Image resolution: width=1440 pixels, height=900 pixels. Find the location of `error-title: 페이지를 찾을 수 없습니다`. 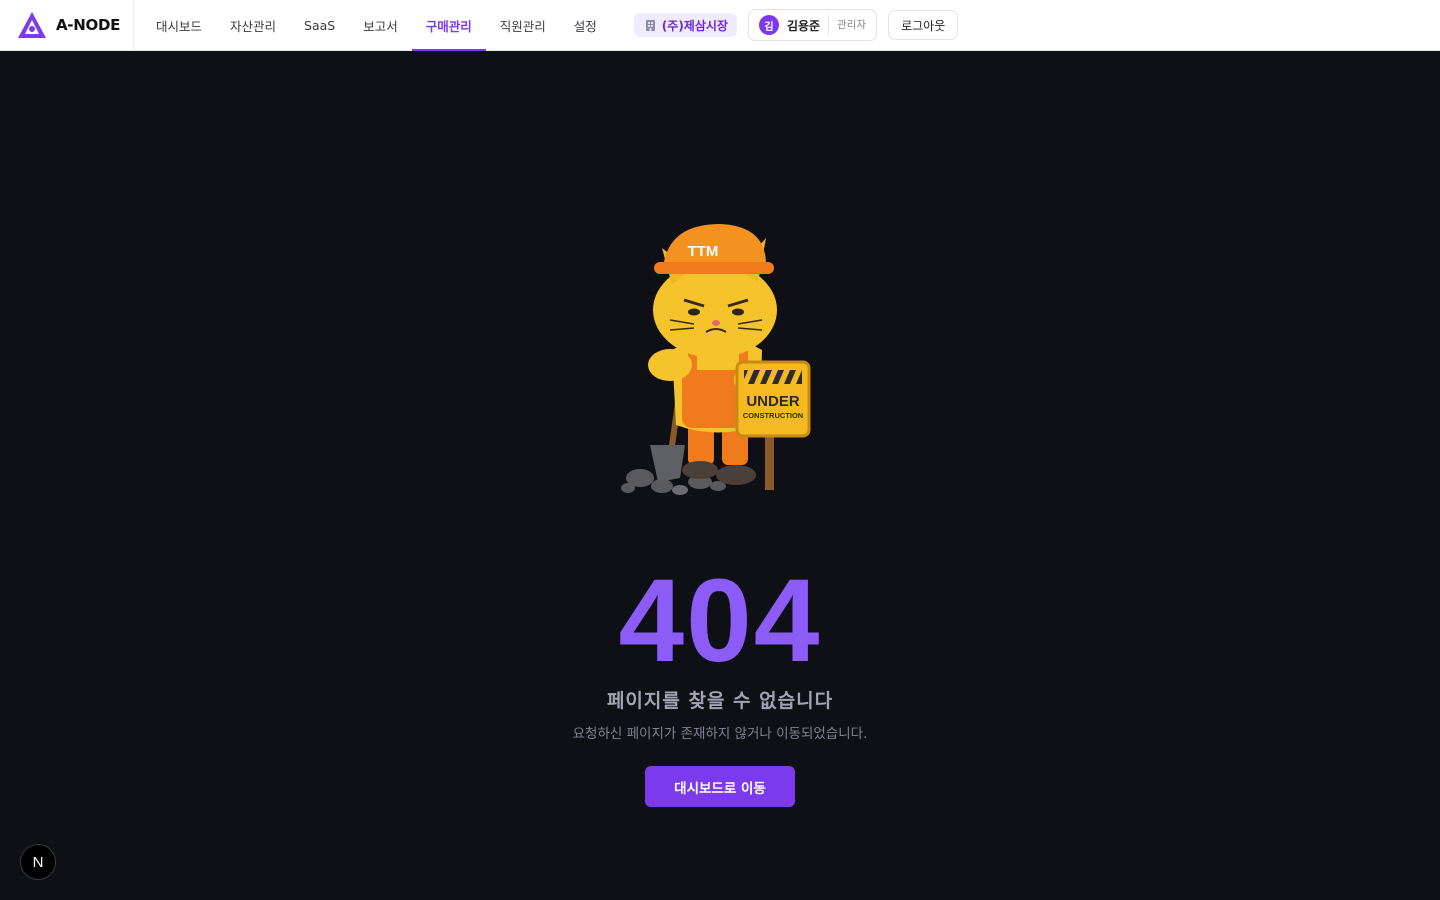

error-title: 페이지를 찾을 수 없습니다 is located at coordinates (720, 701).